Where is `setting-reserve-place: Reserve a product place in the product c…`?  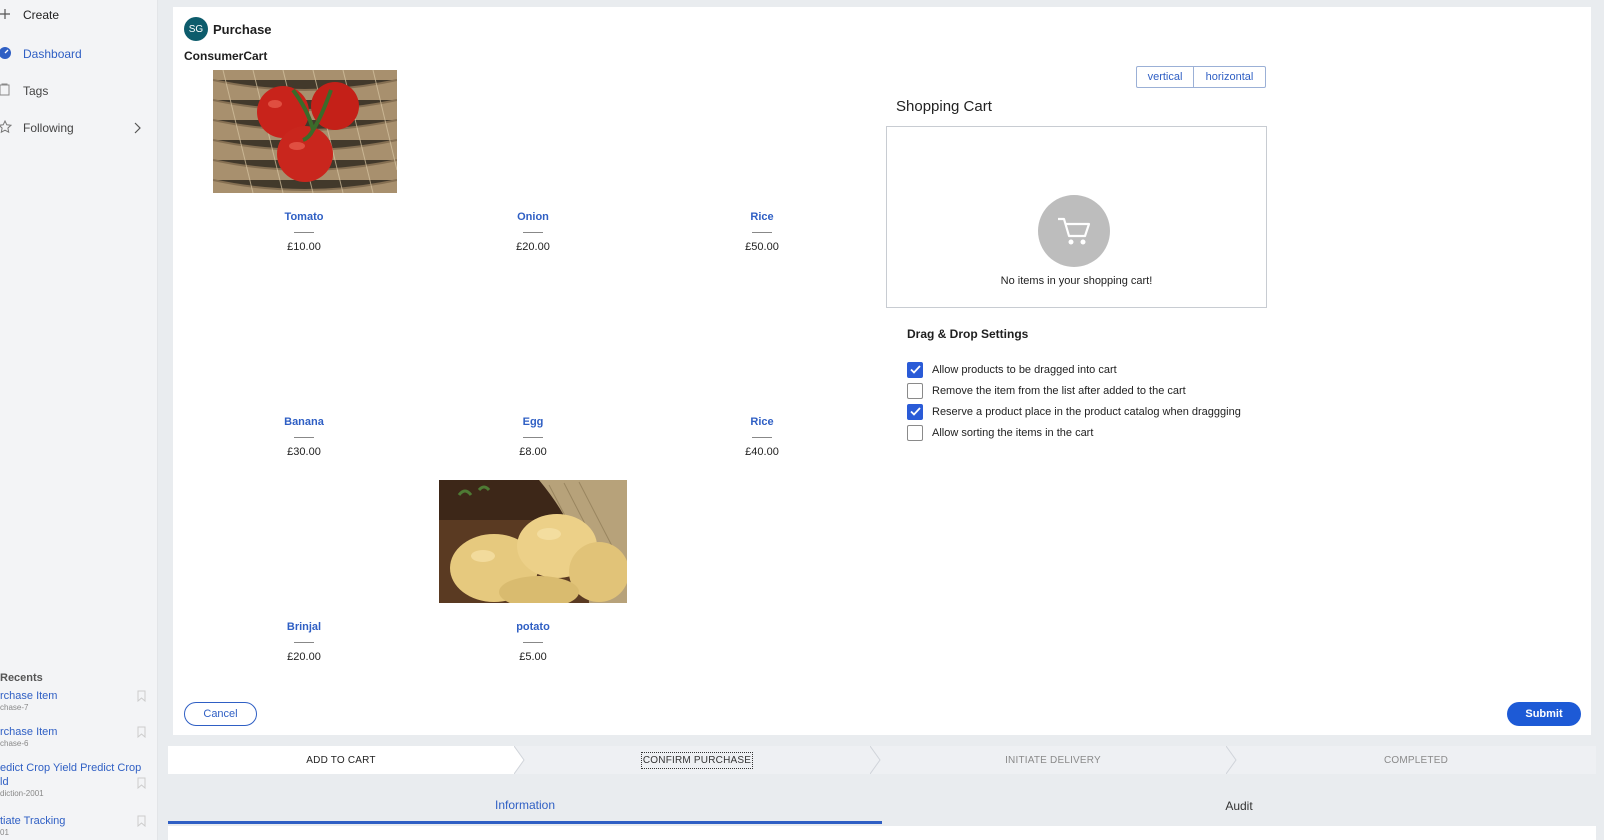 setting-reserve-place: Reserve a product place in the product c… is located at coordinates (1074, 411).